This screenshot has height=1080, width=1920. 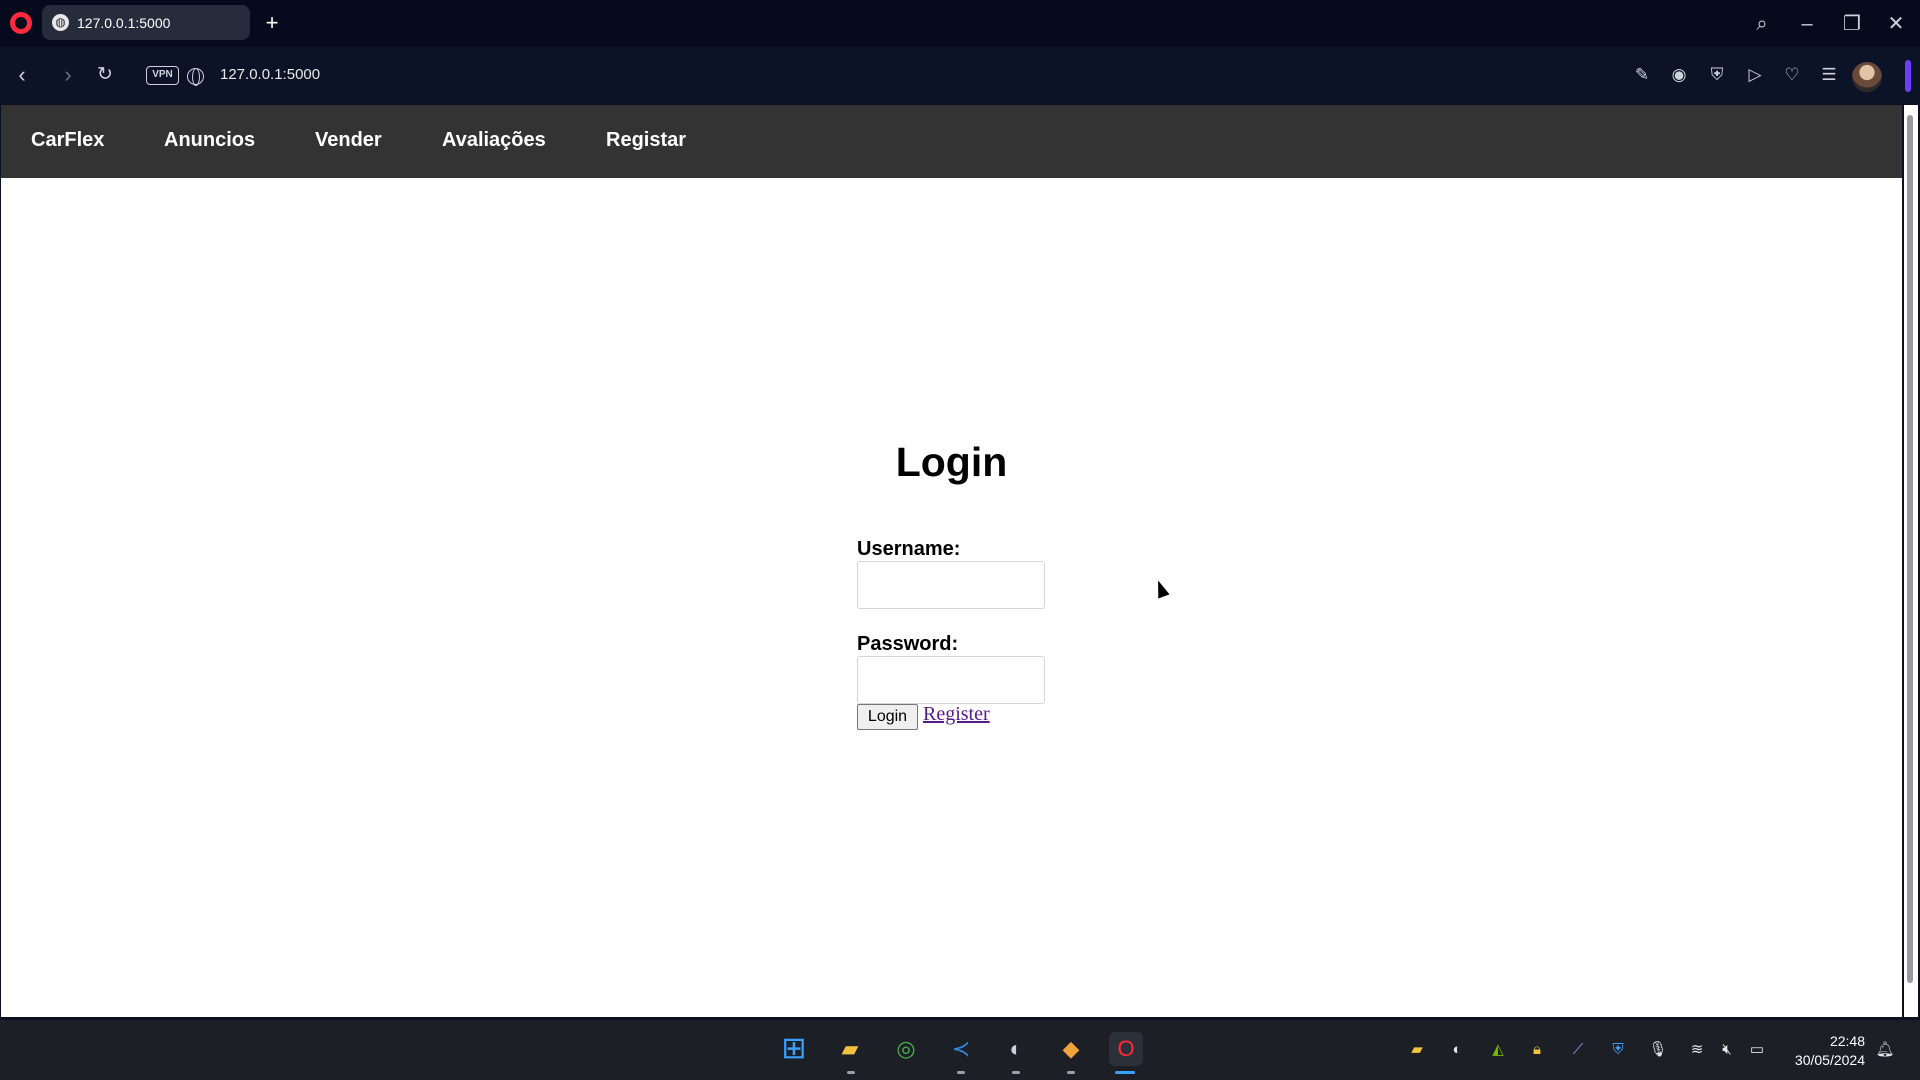 What do you see at coordinates (794, 1049) in the screenshot?
I see `windows-start-icon: ⊞` at bounding box center [794, 1049].